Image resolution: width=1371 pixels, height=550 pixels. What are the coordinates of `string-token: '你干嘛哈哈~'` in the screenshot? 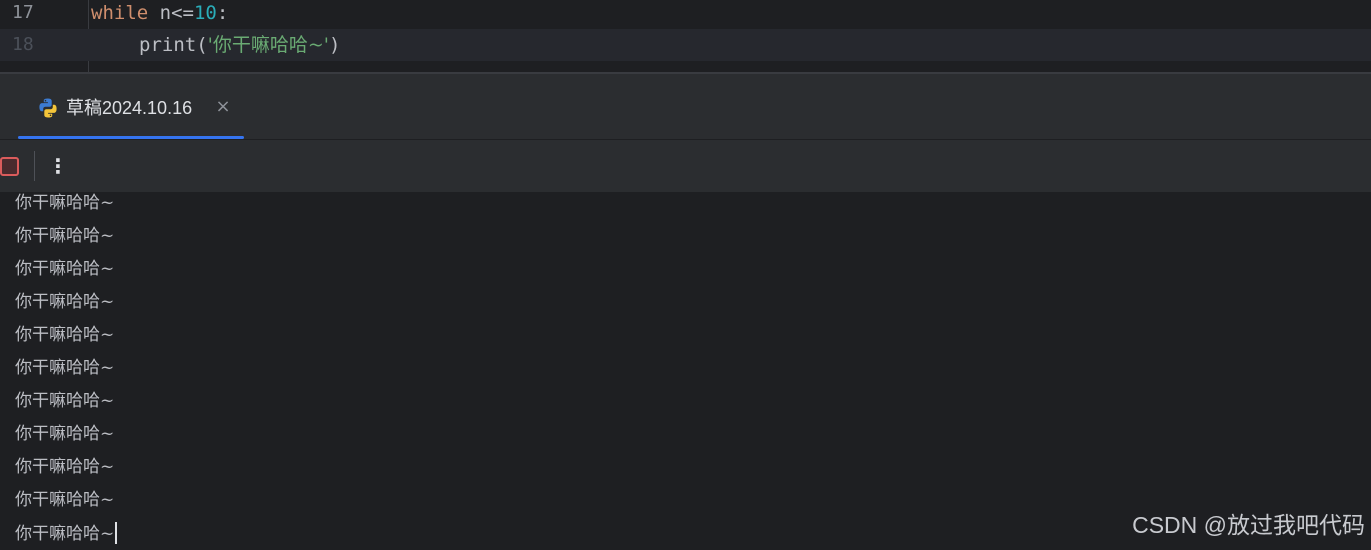 It's located at (268, 45).